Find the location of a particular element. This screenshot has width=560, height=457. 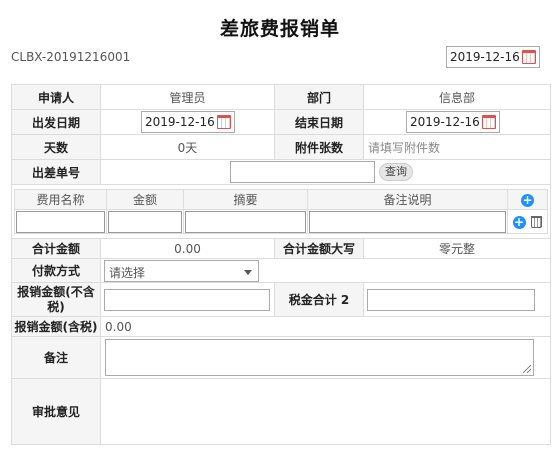

header-date-value: 2019-12-16 is located at coordinates (485, 57).